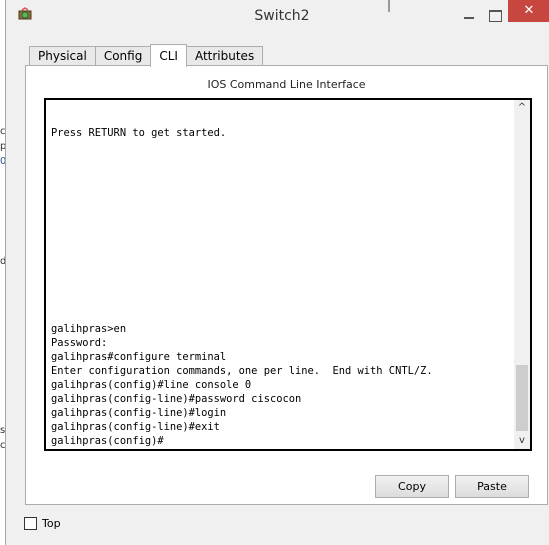 This screenshot has height=545, width=549. I want to click on scroll-up-icon: ^, so click(522, 108).